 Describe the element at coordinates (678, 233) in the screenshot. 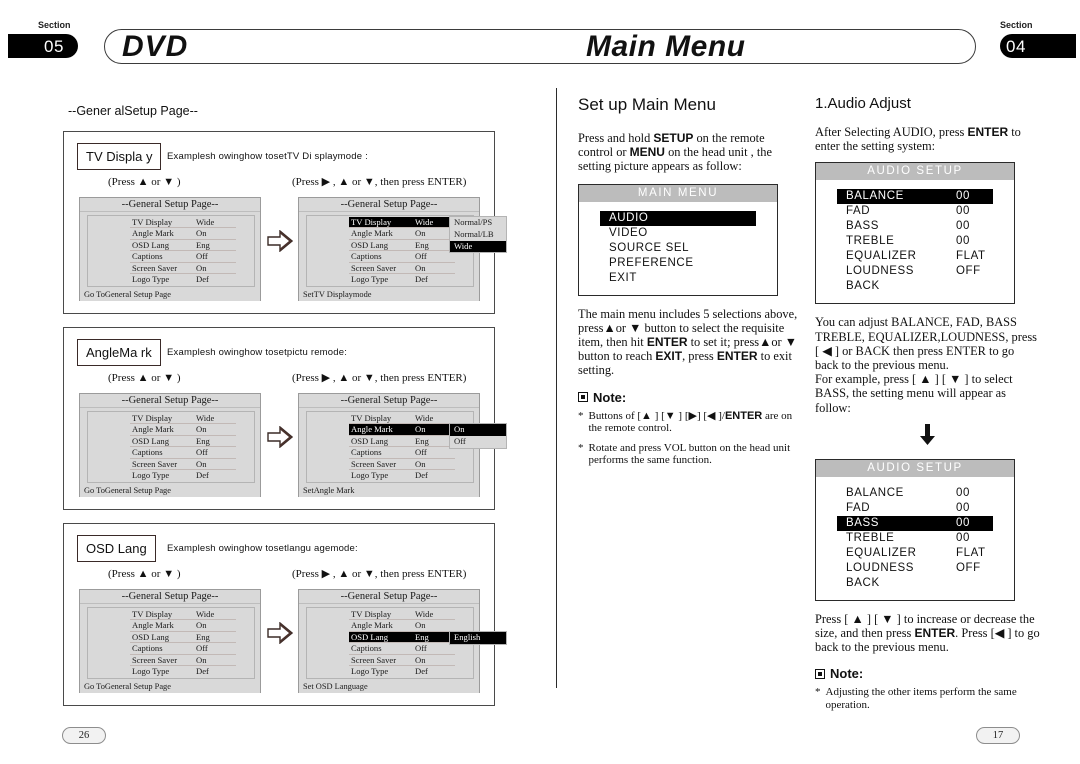

I see `main-menu-item: VIDEO` at that location.